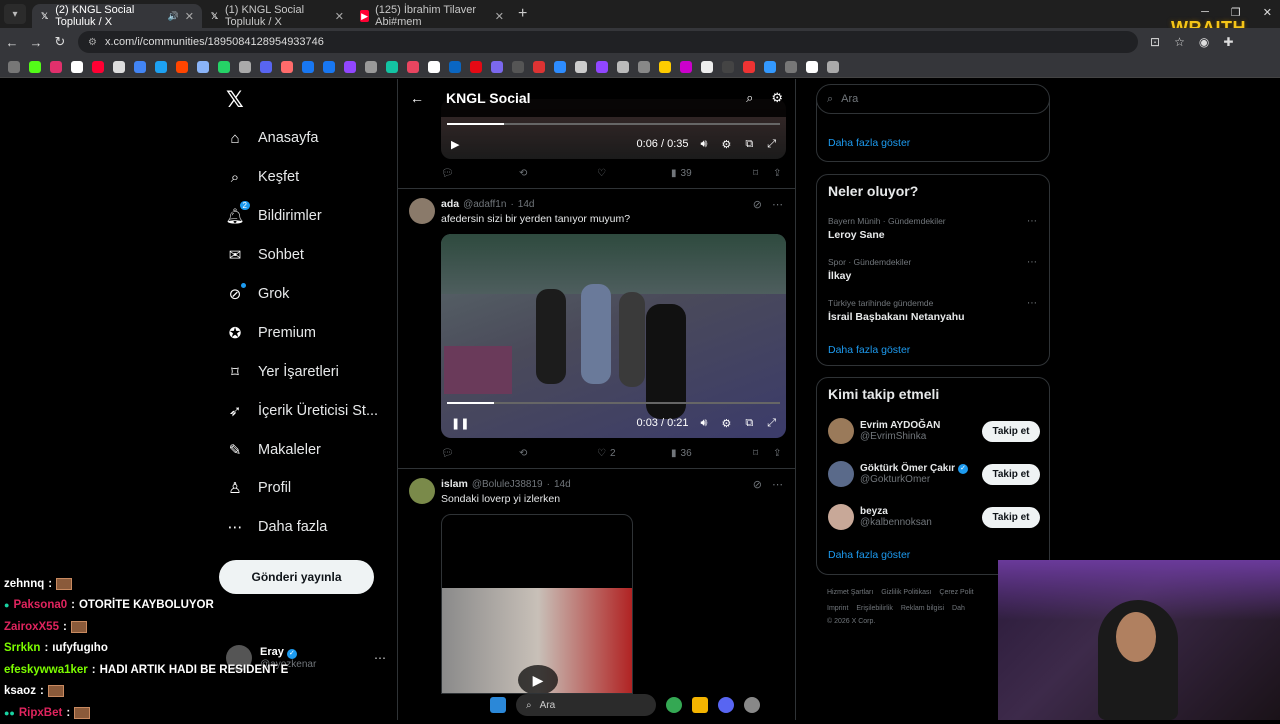  Describe the element at coordinates (537, 604) in the screenshot. I see `video-player: ▶` at that location.